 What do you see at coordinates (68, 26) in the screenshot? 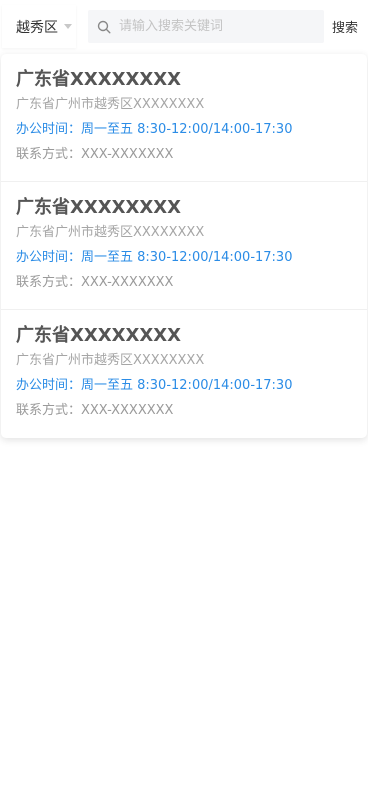
I see `caret-down-icon` at bounding box center [68, 26].